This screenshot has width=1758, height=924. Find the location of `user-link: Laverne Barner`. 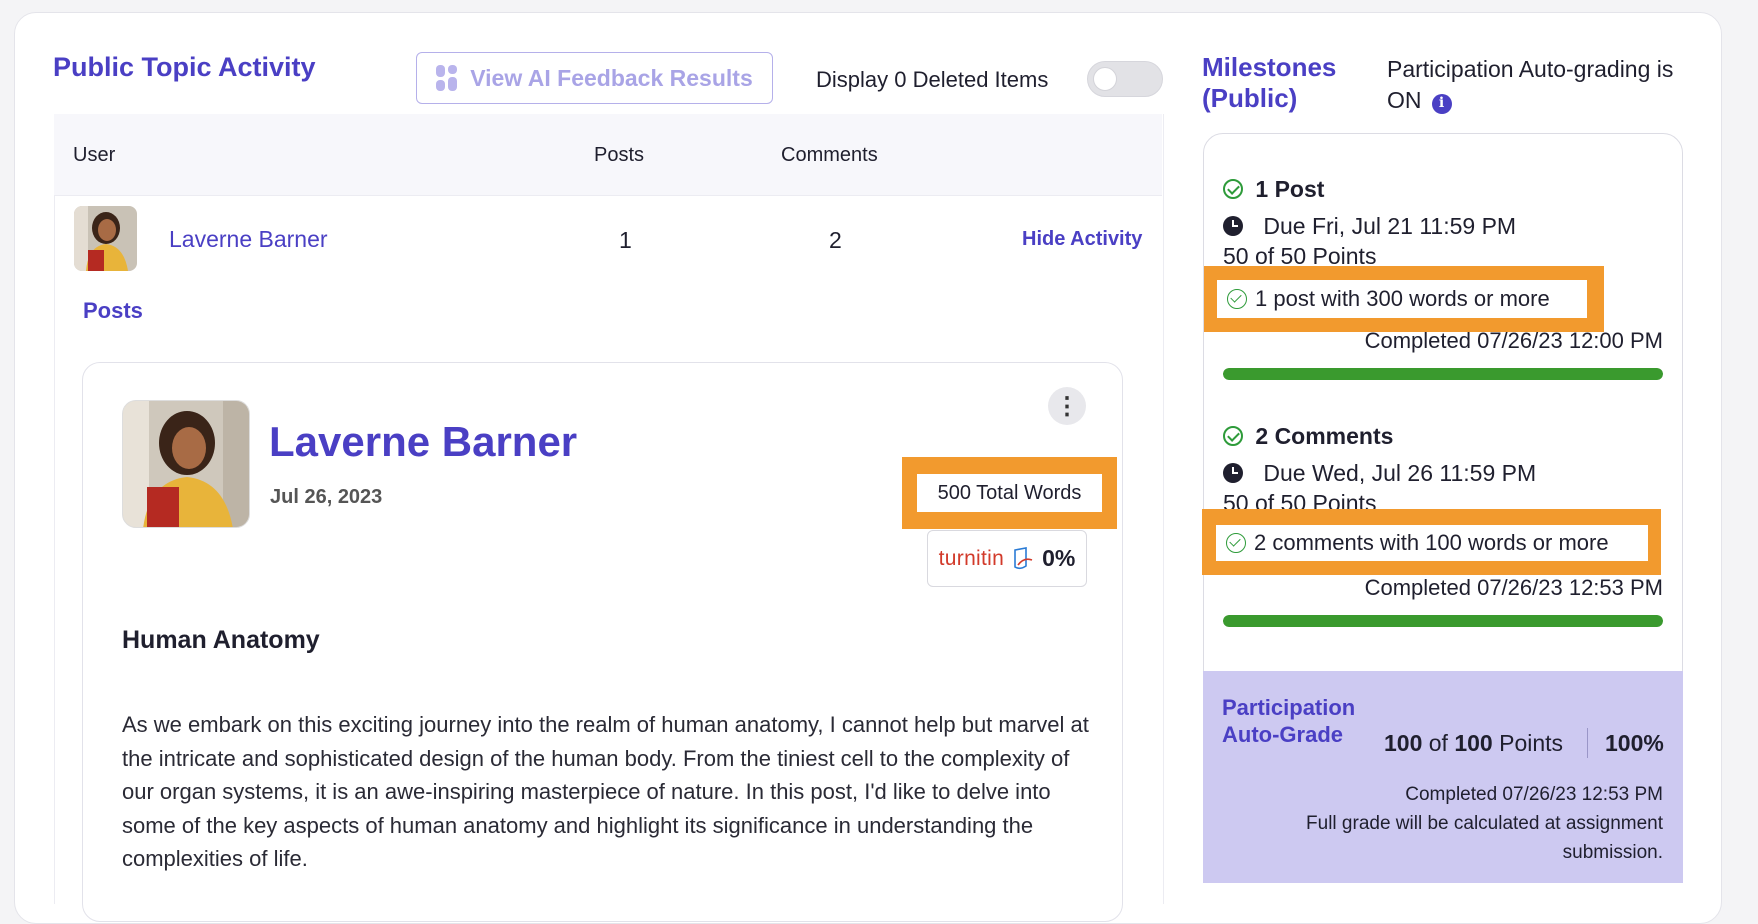

user-link: Laverne Barner is located at coordinates (248, 239).